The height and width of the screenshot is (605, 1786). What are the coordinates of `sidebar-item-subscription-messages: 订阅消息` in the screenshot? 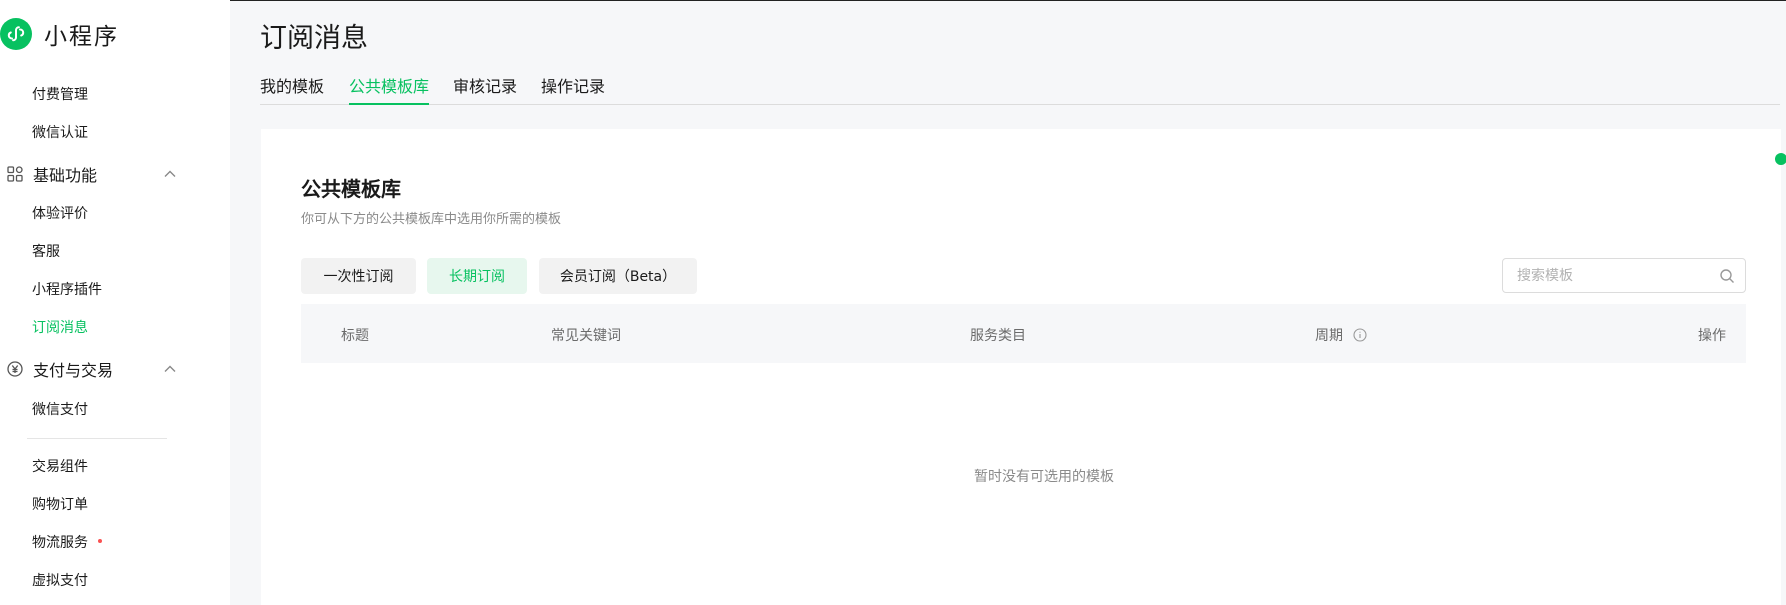 It's located at (60, 328).